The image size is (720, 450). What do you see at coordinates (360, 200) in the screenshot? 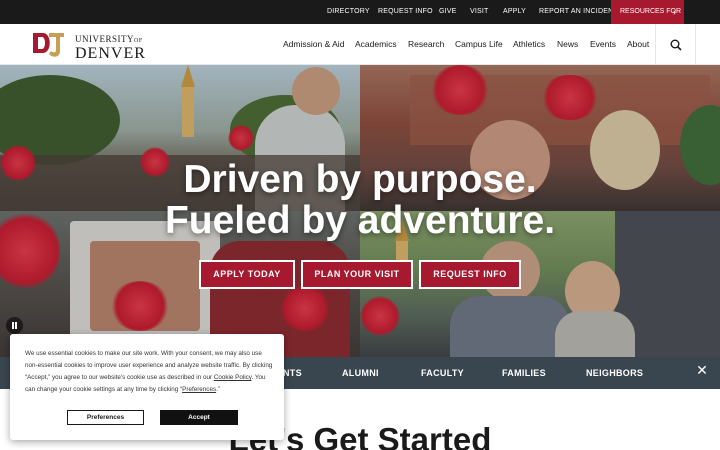
I see `hero-headline: Driven by purpose. Fueled by adventure.` at bounding box center [360, 200].